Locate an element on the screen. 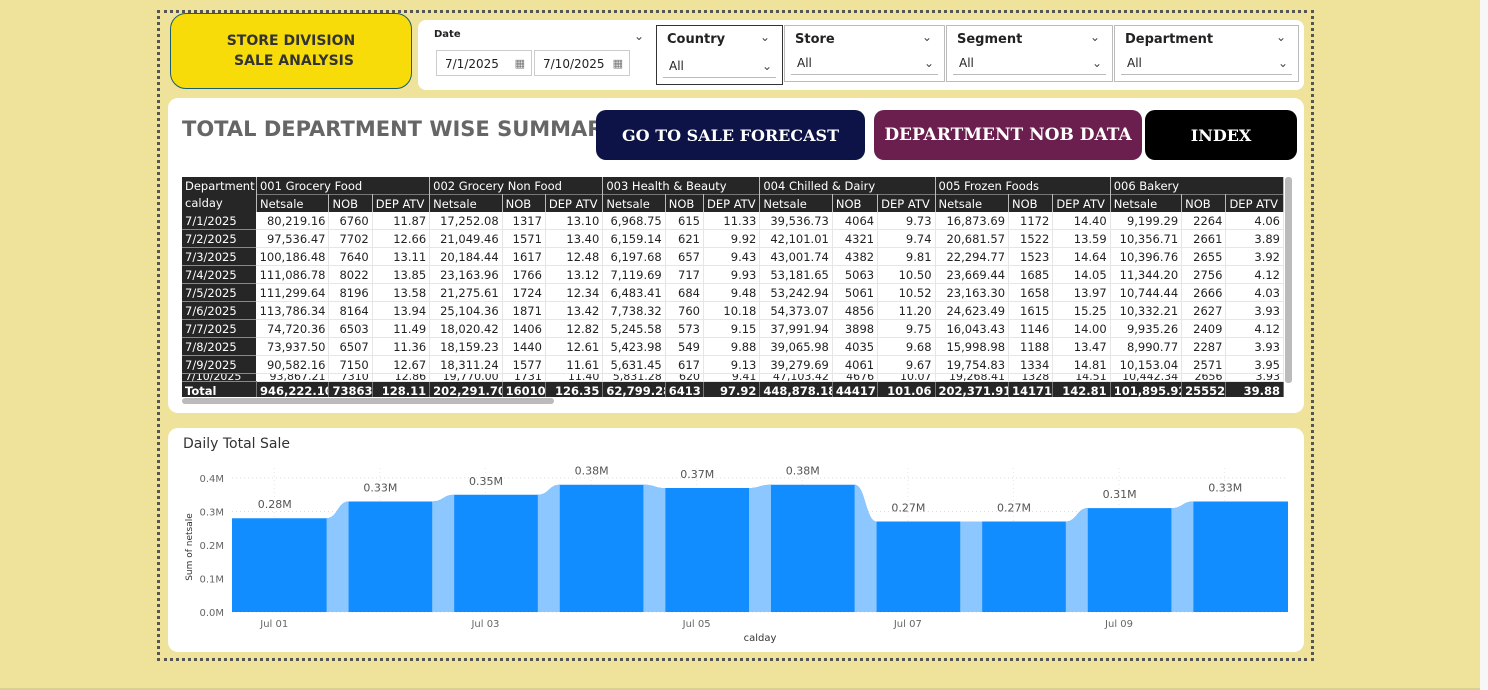 The image size is (1488, 690). table-cell: 18,020.42 is located at coordinates (466, 328).